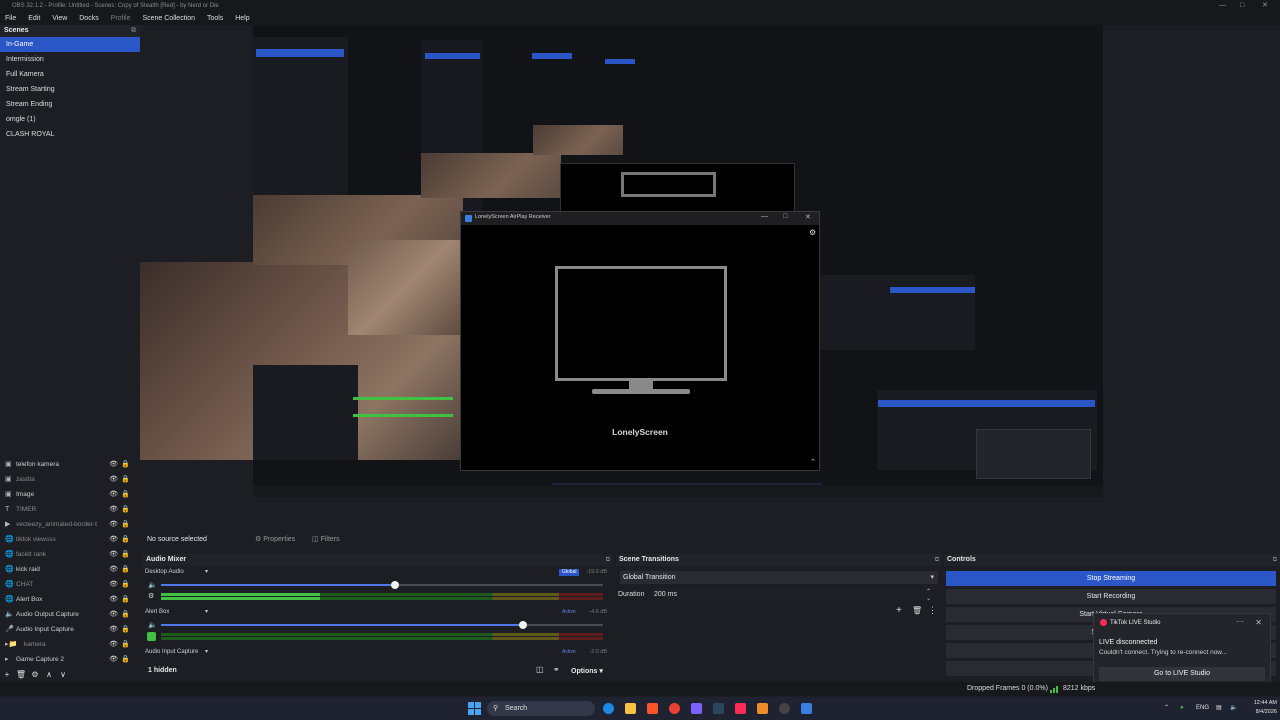 The image size is (1280, 720). What do you see at coordinates (1222, 6) in the screenshot?
I see `minimize-icon: —` at bounding box center [1222, 6].